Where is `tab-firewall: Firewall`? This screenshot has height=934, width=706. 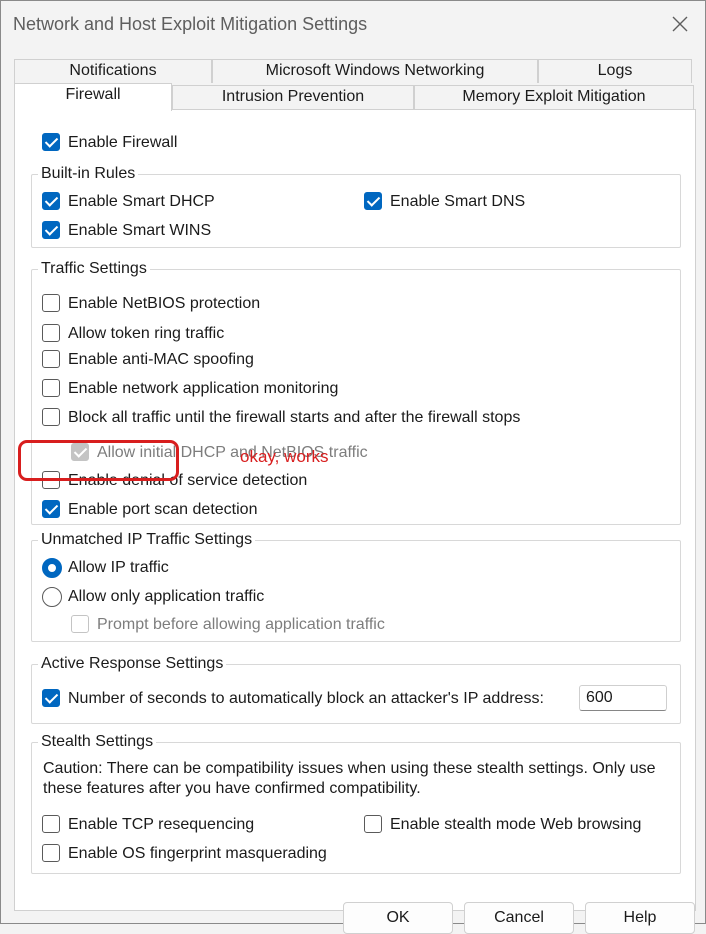
tab-firewall: Firewall is located at coordinates (93, 97).